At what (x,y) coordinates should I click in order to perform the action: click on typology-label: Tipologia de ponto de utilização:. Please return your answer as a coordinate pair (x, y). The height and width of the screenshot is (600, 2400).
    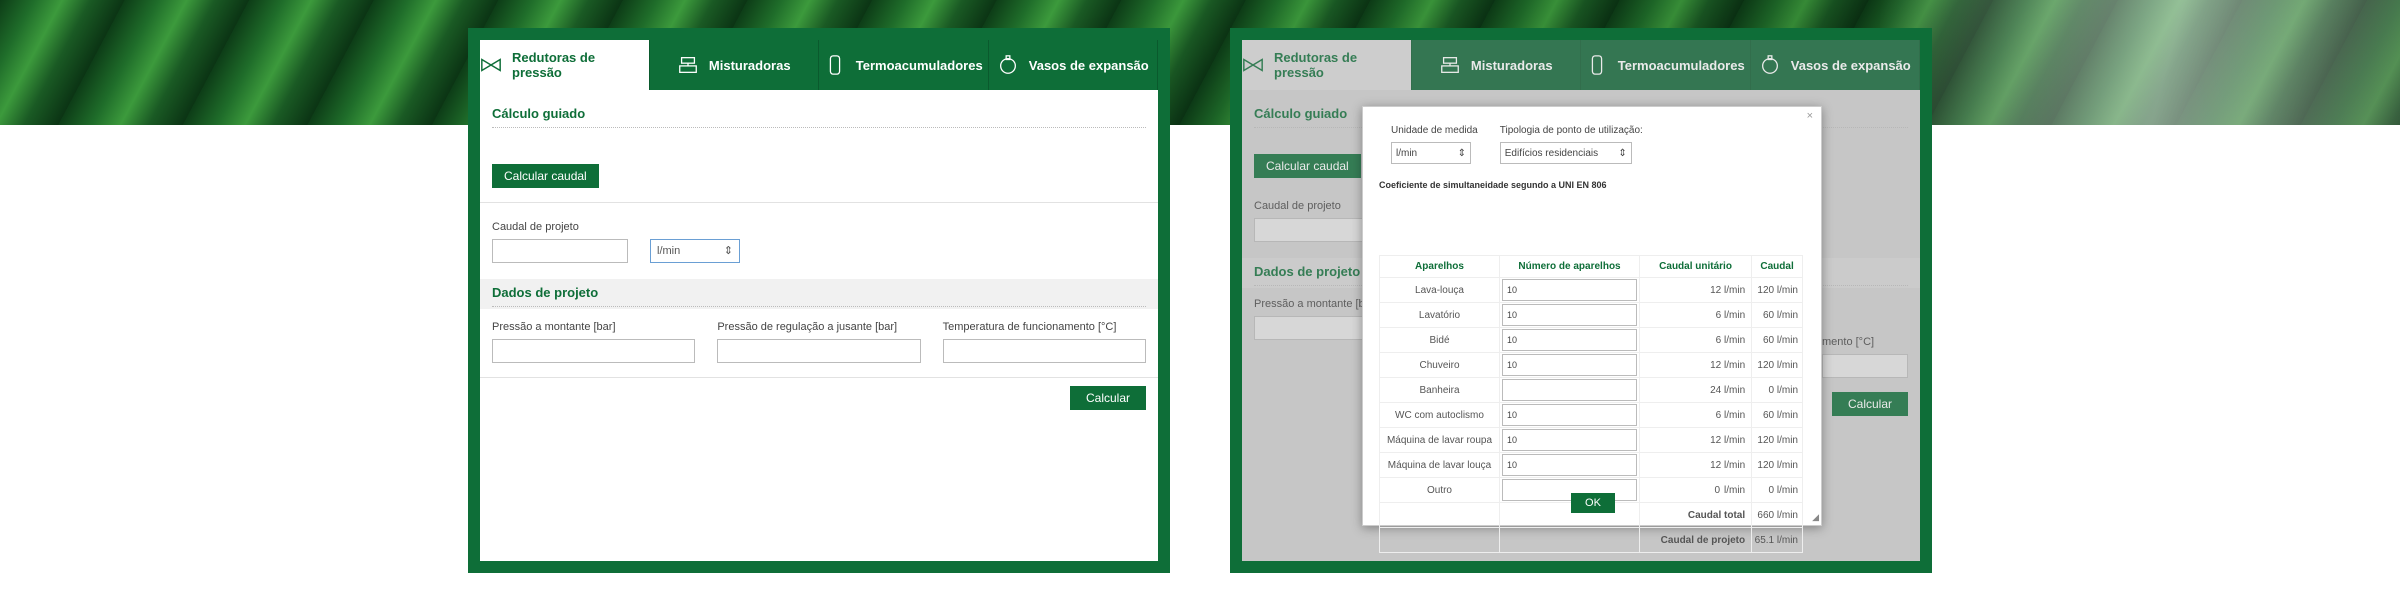
    Looking at the image, I should click on (1571, 130).